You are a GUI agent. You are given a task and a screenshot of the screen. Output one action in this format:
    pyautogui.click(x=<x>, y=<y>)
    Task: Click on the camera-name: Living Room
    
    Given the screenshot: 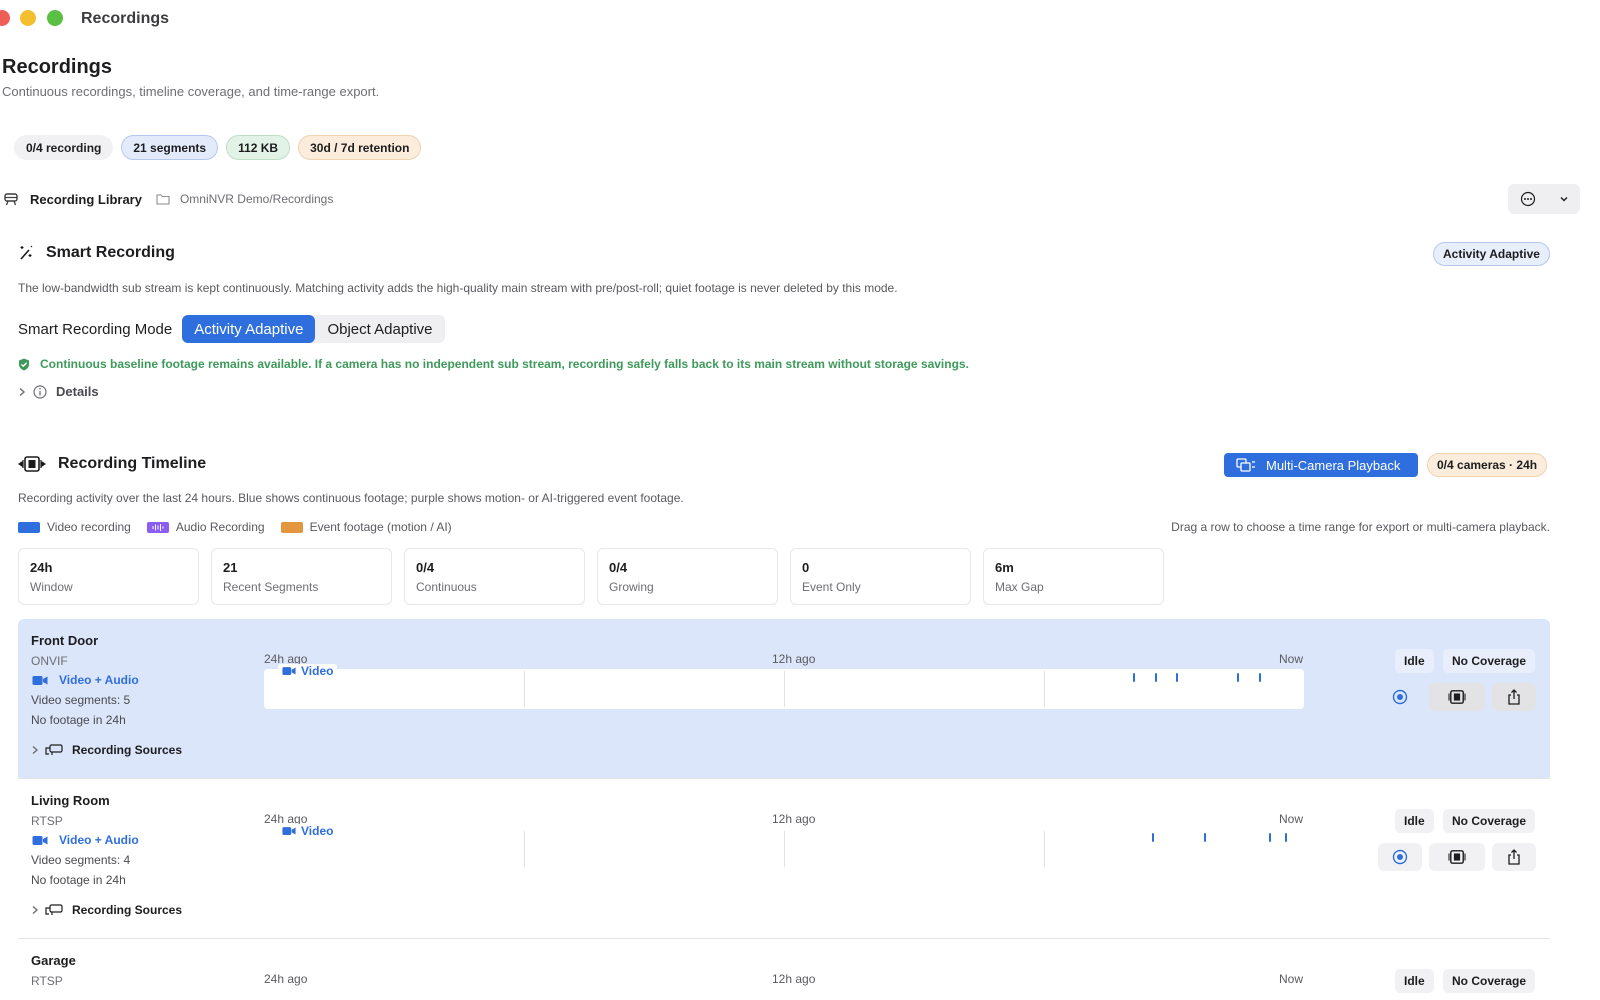 What is the action you would take?
    pyautogui.click(x=70, y=800)
    